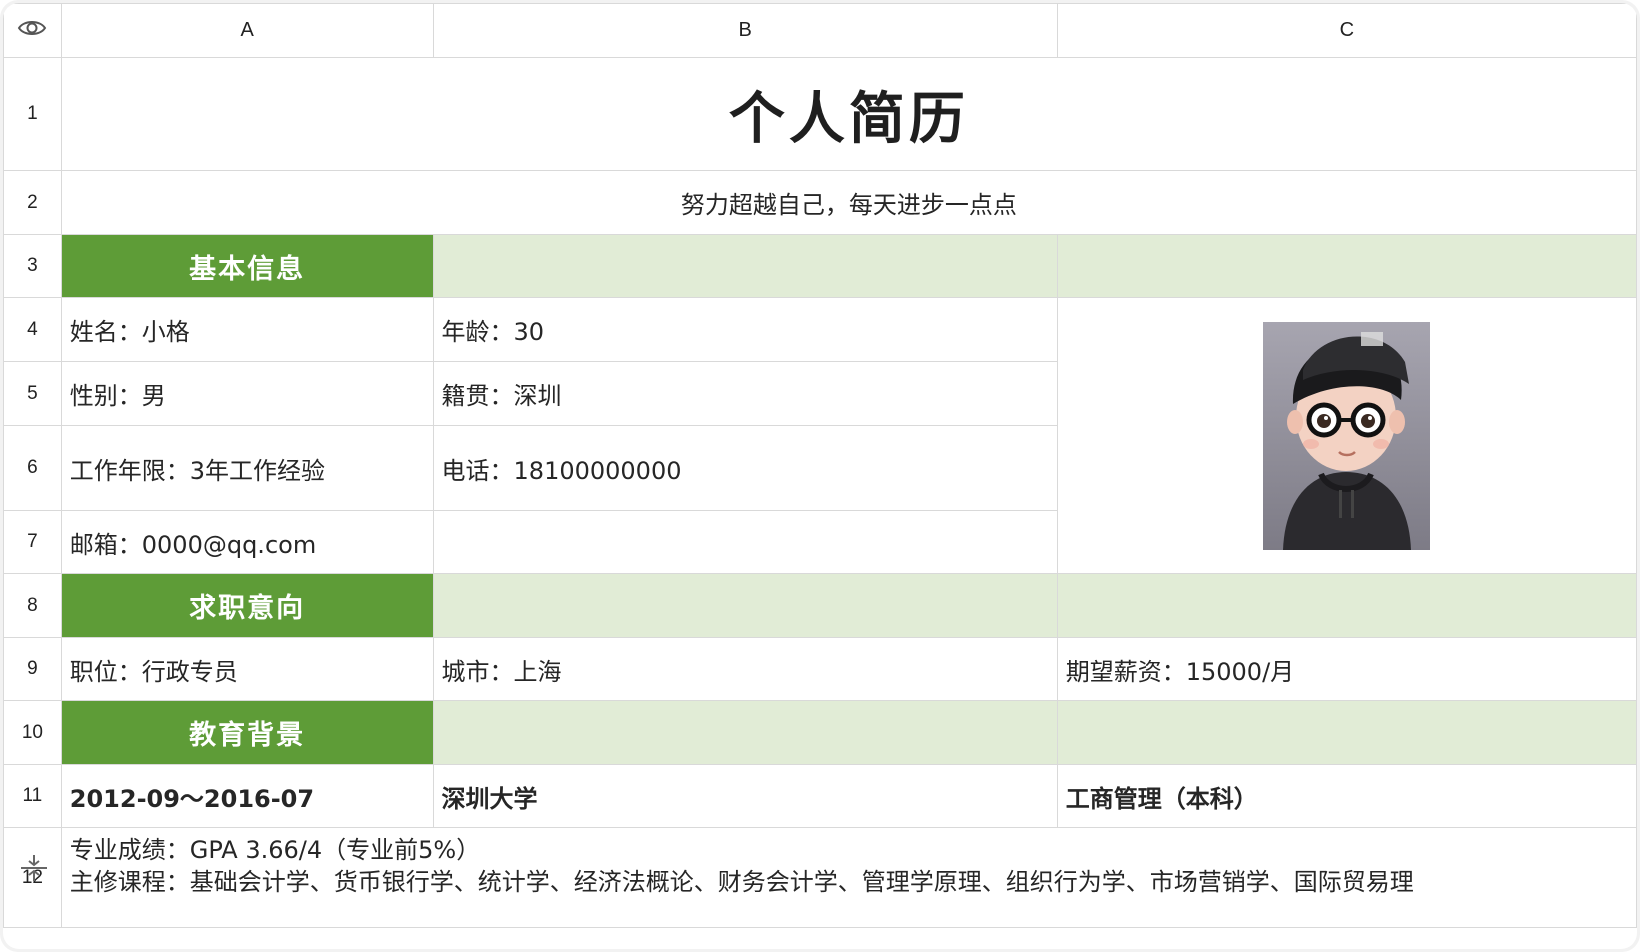 Image resolution: width=1640 pixels, height=952 pixels. Describe the element at coordinates (745, 669) in the screenshot. I see `city-cell: 城市：上海` at that location.